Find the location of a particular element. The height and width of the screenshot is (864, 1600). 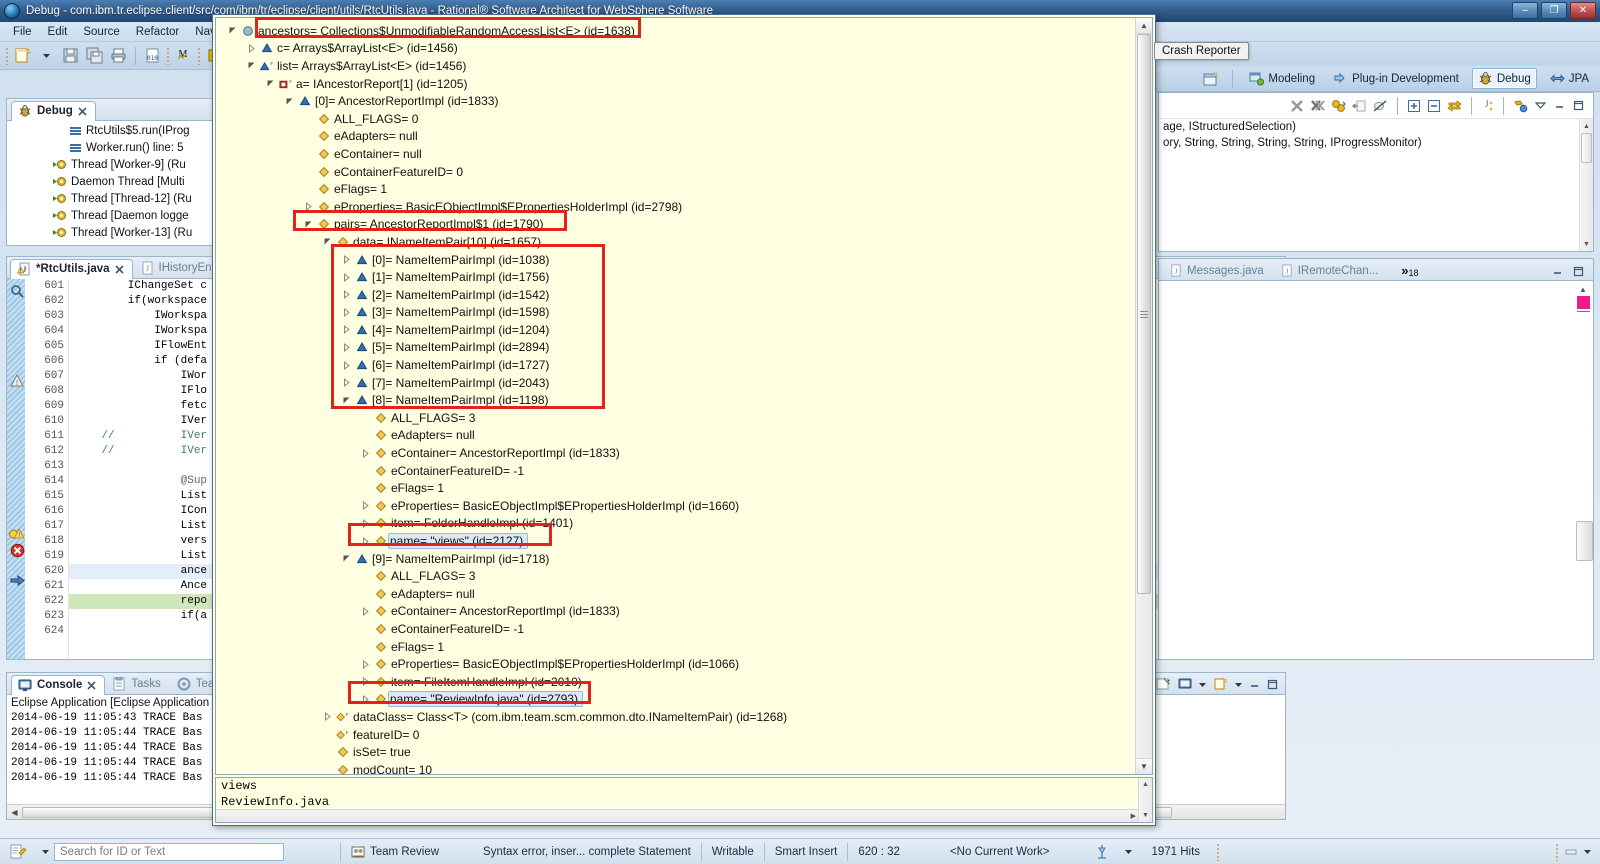

new-console-view-icon is located at coordinates (1220, 684).